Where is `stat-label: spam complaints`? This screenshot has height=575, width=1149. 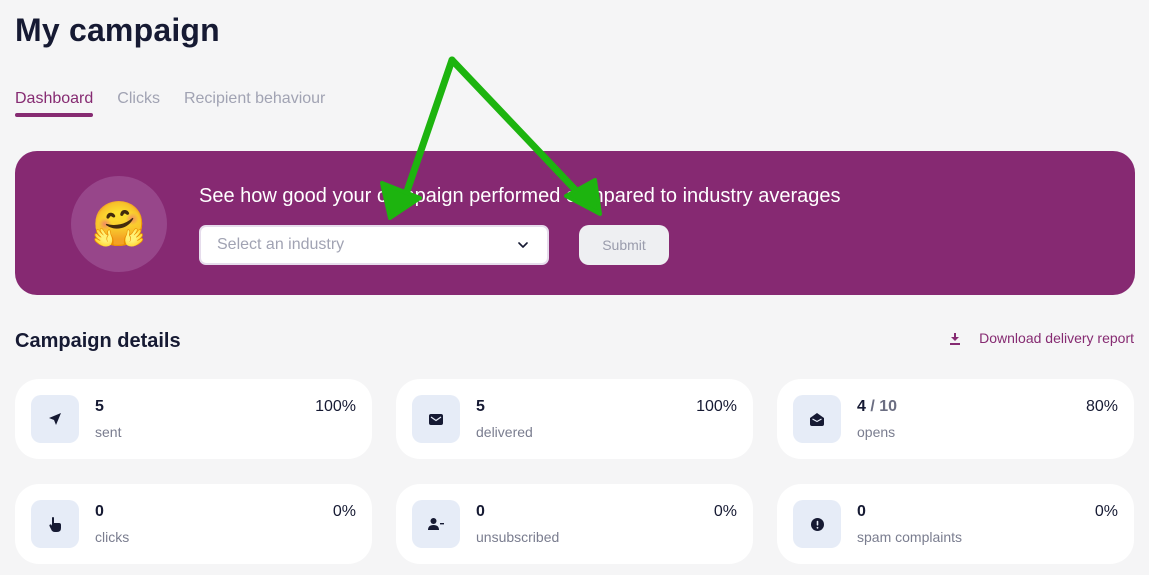 stat-label: spam complaints is located at coordinates (910, 537).